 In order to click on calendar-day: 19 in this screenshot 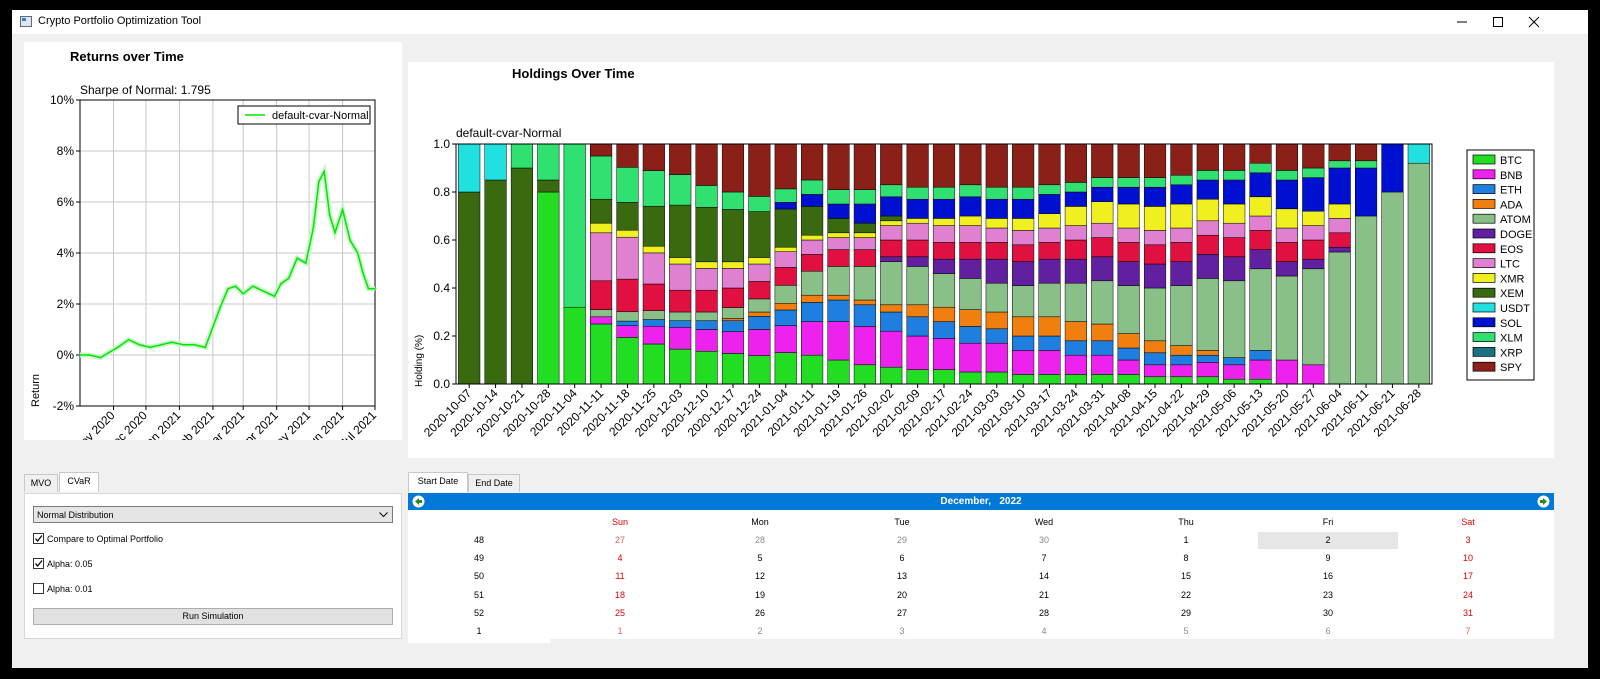, I will do `click(760, 595)`.